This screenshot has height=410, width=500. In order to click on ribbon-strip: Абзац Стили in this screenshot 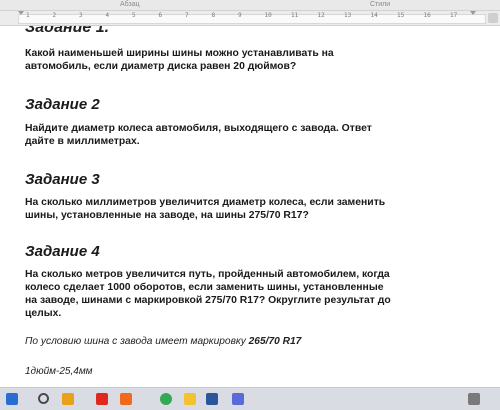, I will do `click(250, 5)`.